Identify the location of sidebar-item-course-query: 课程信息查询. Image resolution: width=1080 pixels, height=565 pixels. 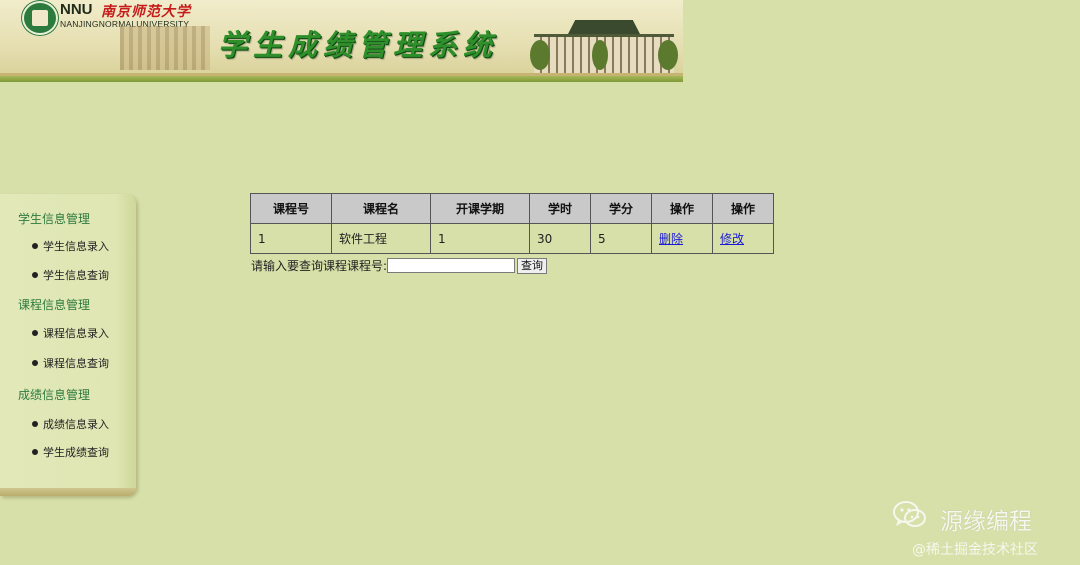
(70, 363).